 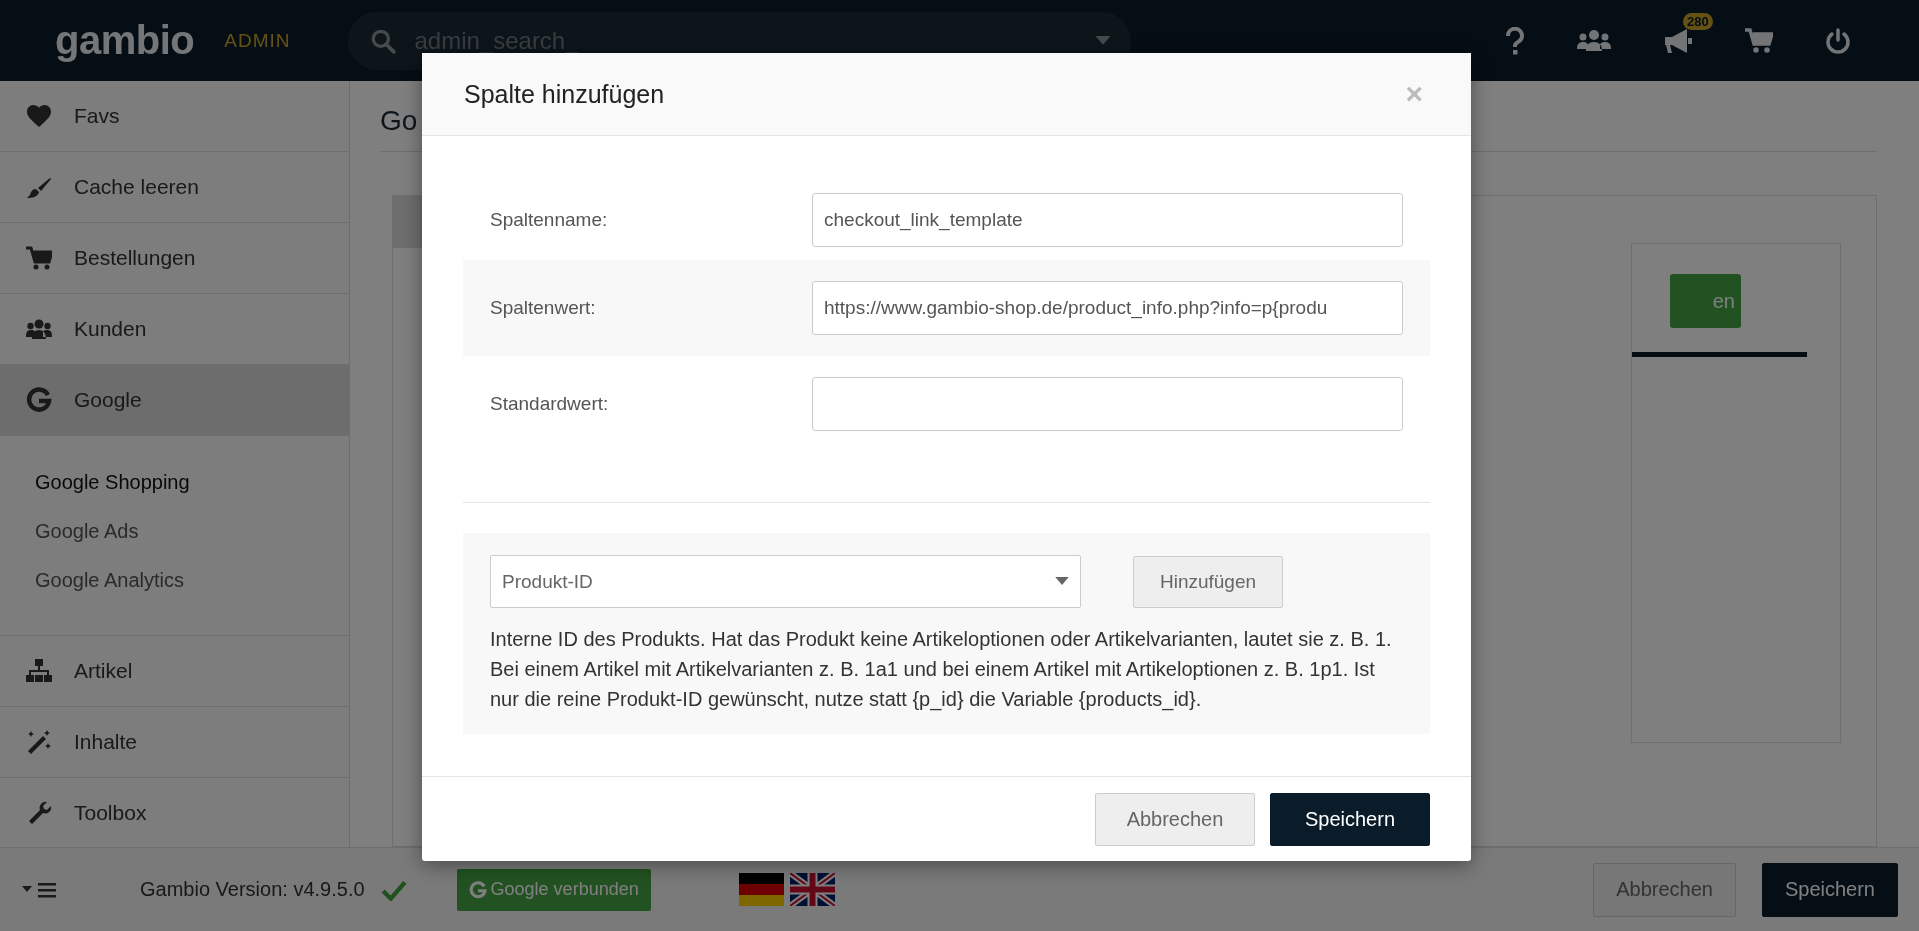 What do you see at coordinates (1107, 404) in the screenshot?
I see `input-field` at bounding box center [1107, 404].